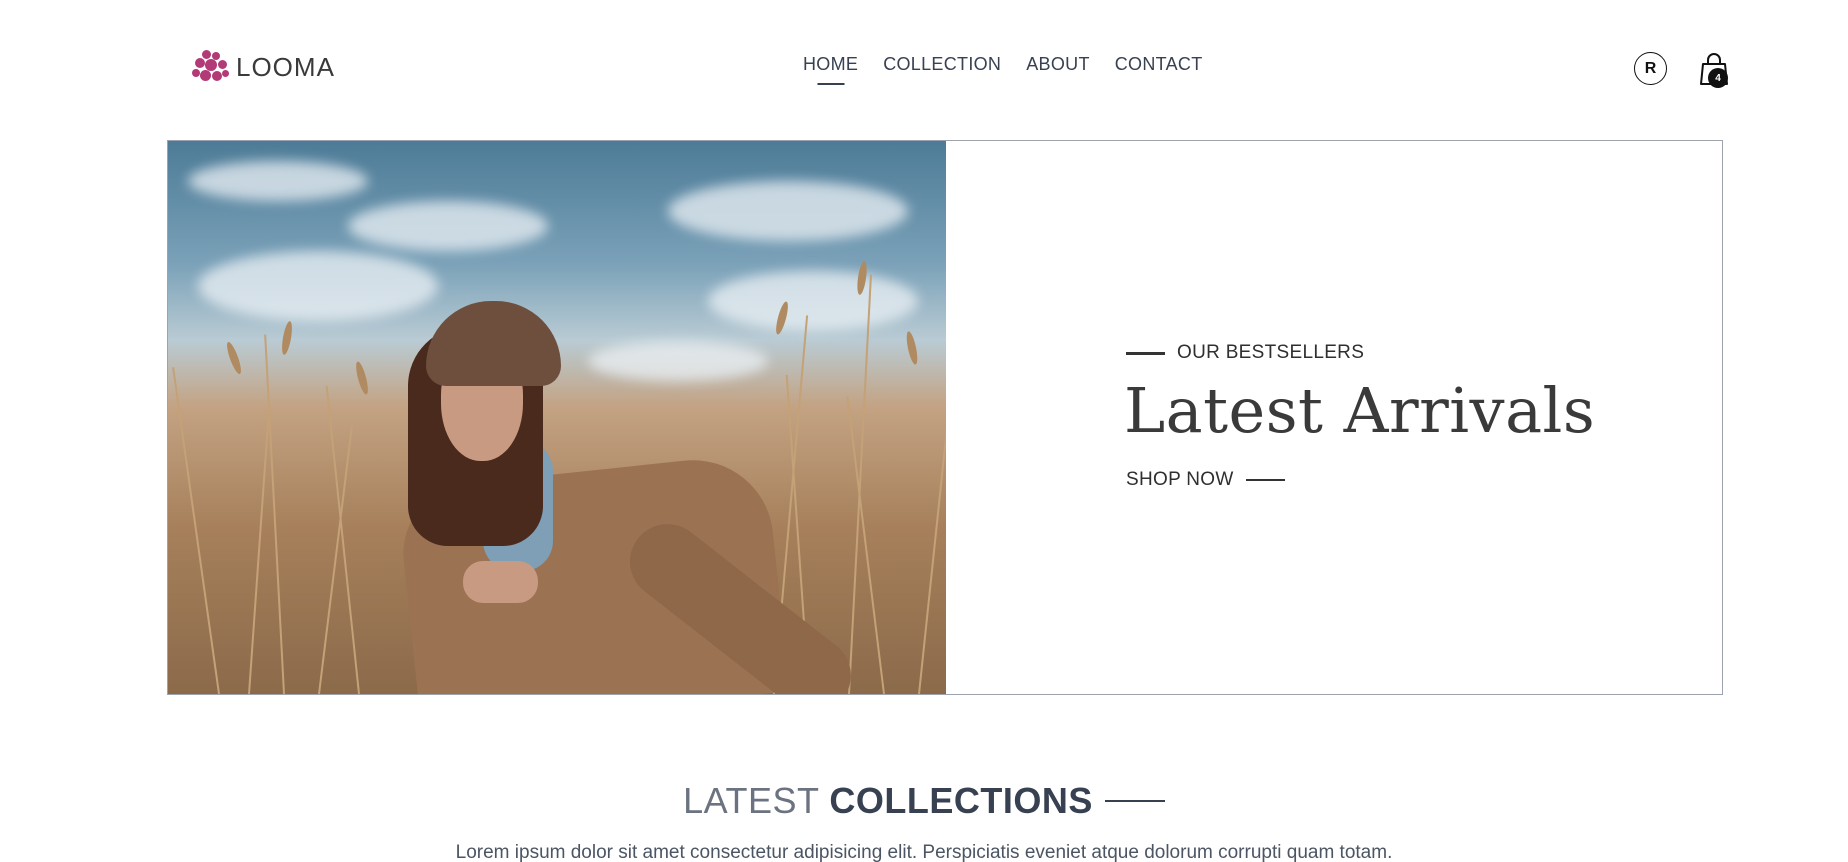 The width and height of the screenshot is (1848, 862). Describe the element at coordinates (1058, 68) in the screenshot. I see `nav-about: ABOUT` at that location.